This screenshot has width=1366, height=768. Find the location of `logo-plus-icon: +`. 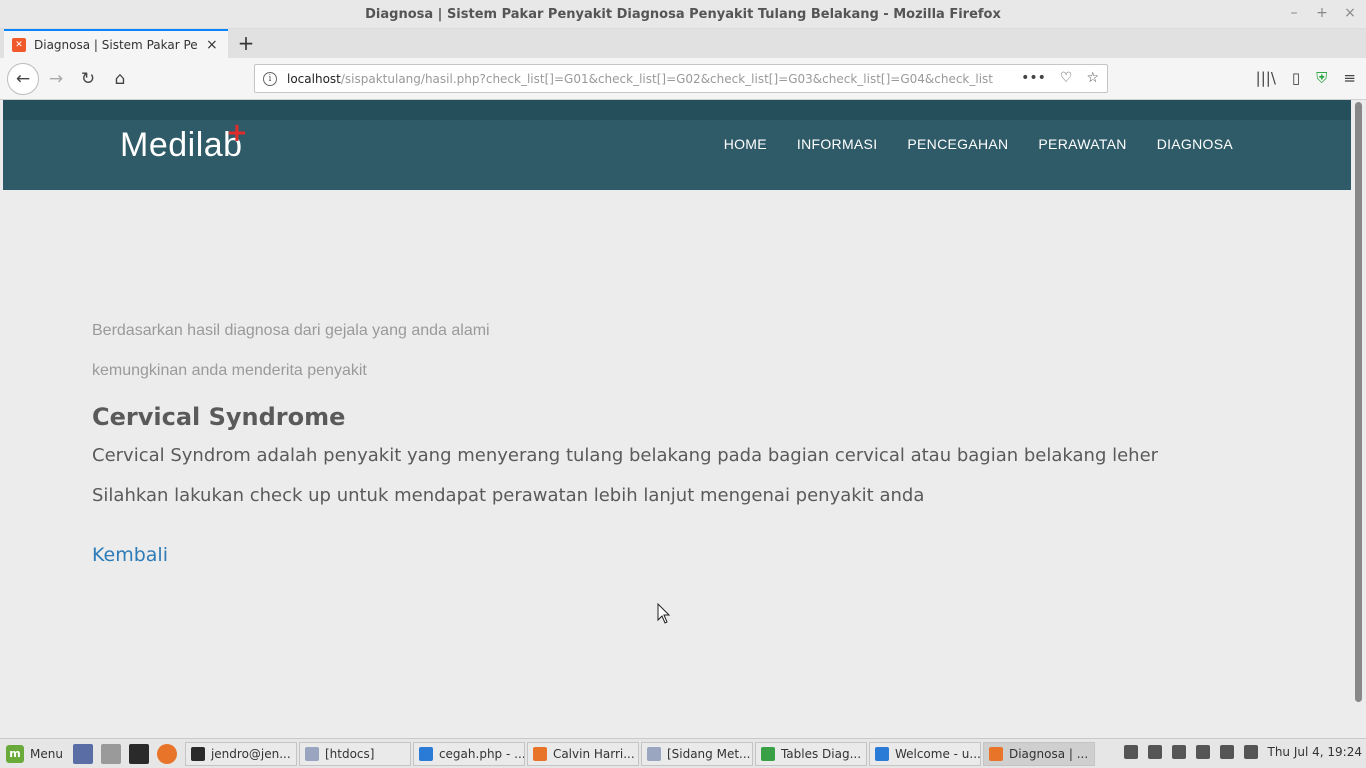

logo-plus-icon: + is located at coordinates (237, 133).